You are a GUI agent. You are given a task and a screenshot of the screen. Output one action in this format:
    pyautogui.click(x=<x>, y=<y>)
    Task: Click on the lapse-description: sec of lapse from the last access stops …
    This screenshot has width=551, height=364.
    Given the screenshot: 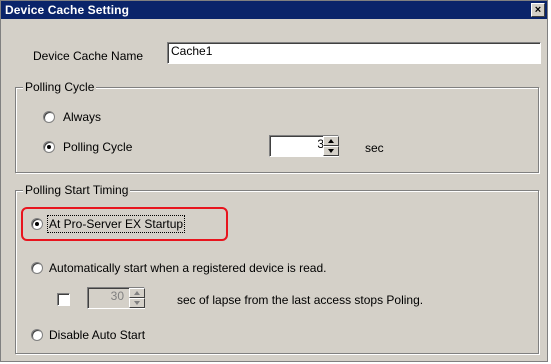 What is the action you would take?
    pyautogui.click(x=300, y=300)
    